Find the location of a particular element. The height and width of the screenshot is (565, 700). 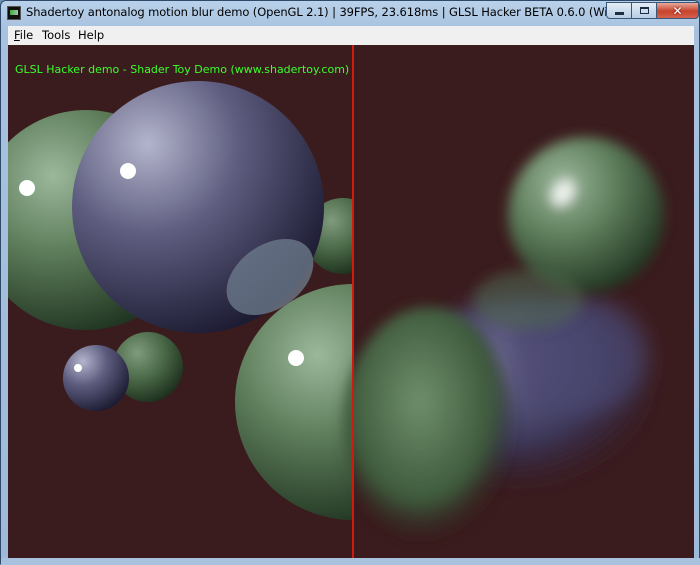

close-button: ✕ is located at coordinates (677, 10).